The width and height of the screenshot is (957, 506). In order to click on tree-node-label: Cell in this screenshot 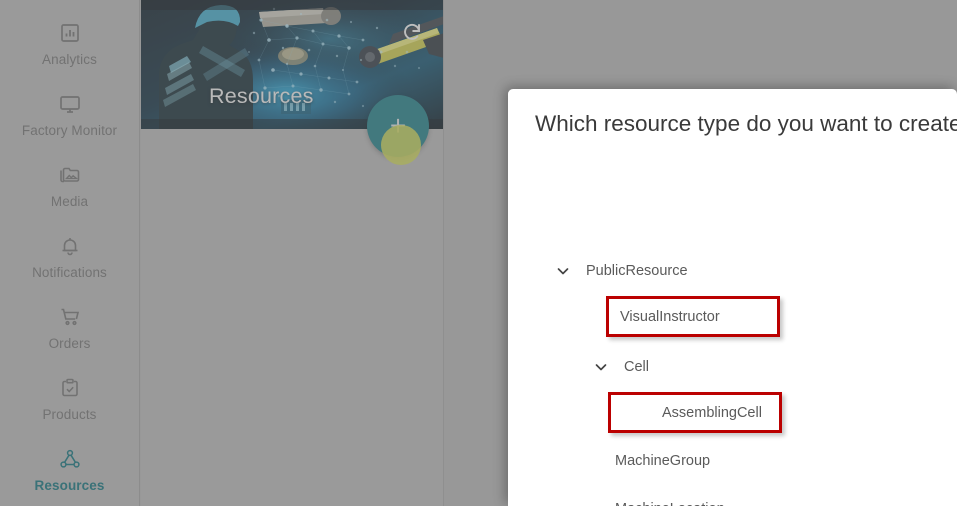, I will do `click(636, 367)`.